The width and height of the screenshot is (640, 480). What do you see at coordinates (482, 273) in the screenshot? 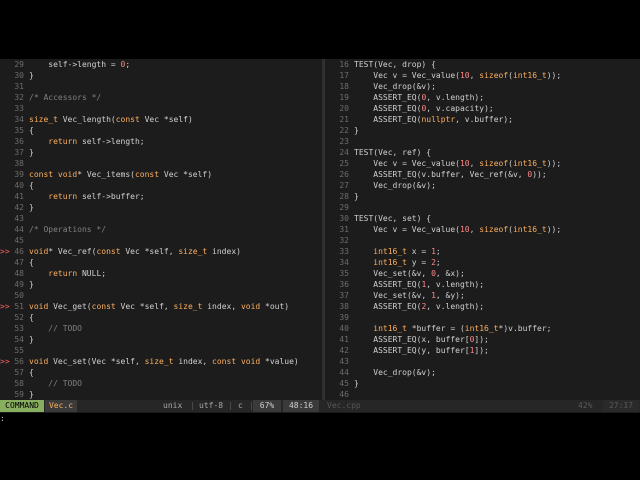
I see `code-line: 35 Vec_set(&v, 0, &x);` at bounding box center [482, 273].